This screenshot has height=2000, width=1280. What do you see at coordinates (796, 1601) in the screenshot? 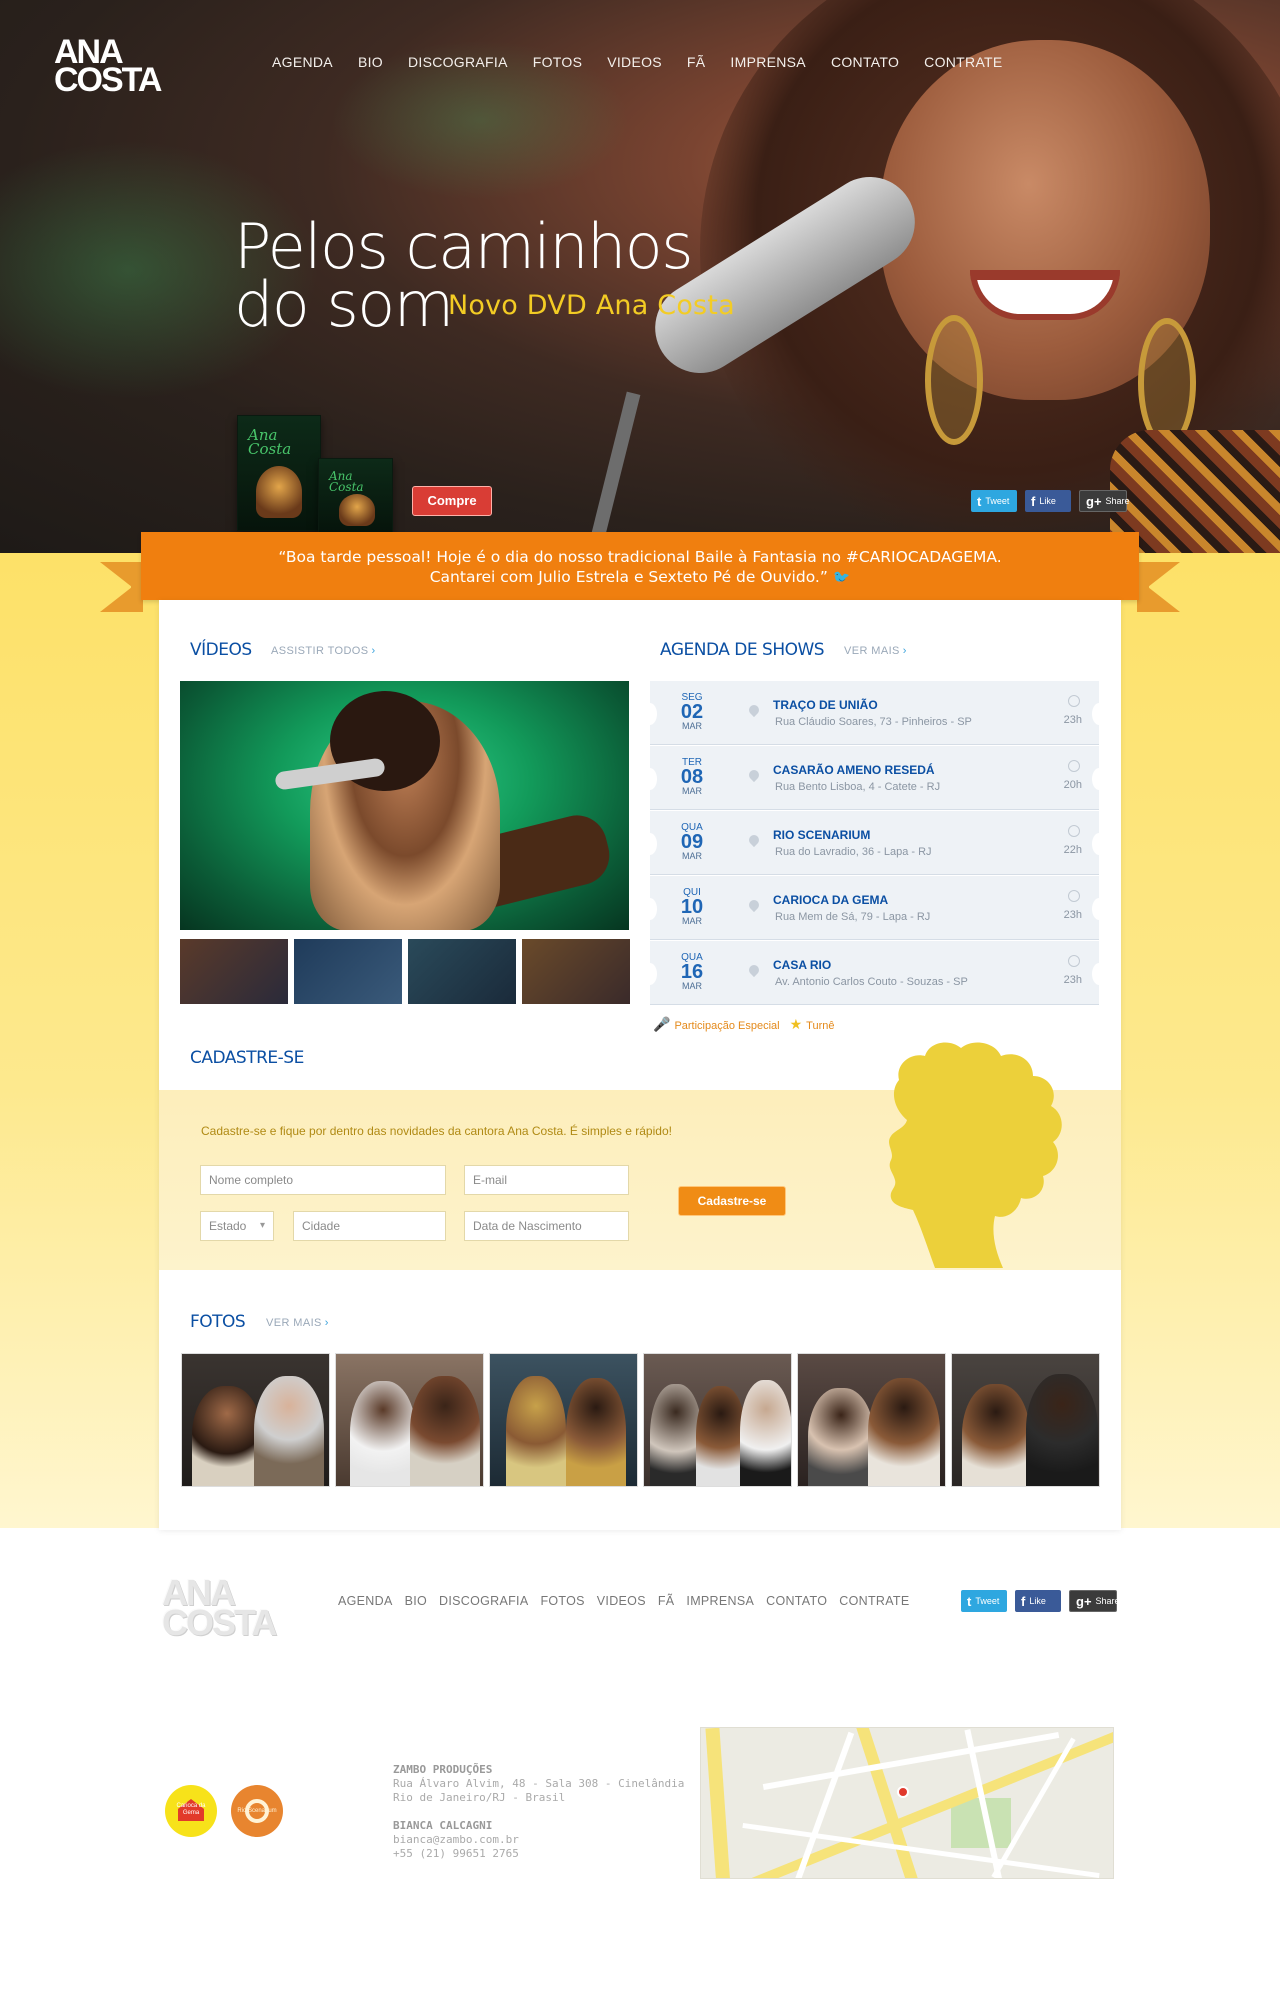
I see `footer-nav-contato: CONTATO` at bounding box center [796, 1601].